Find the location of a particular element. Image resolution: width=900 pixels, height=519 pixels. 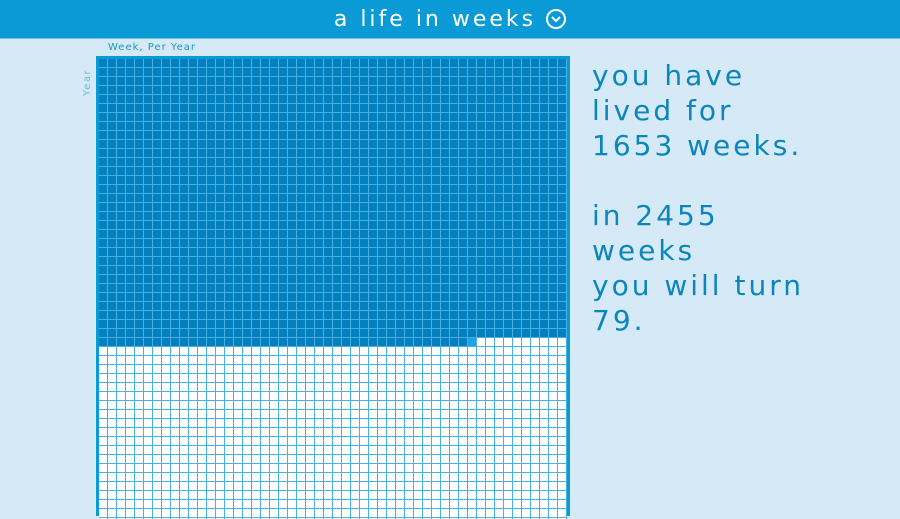

summary-line: in 2455 is located at coordinates (655, 215).